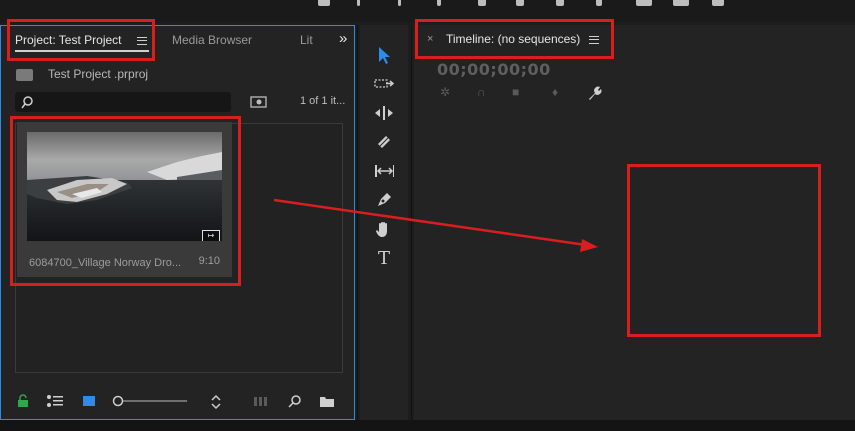 The height and width of the screenshot is (431, 855). I want to click on bottom-edge, so click(427, 425).